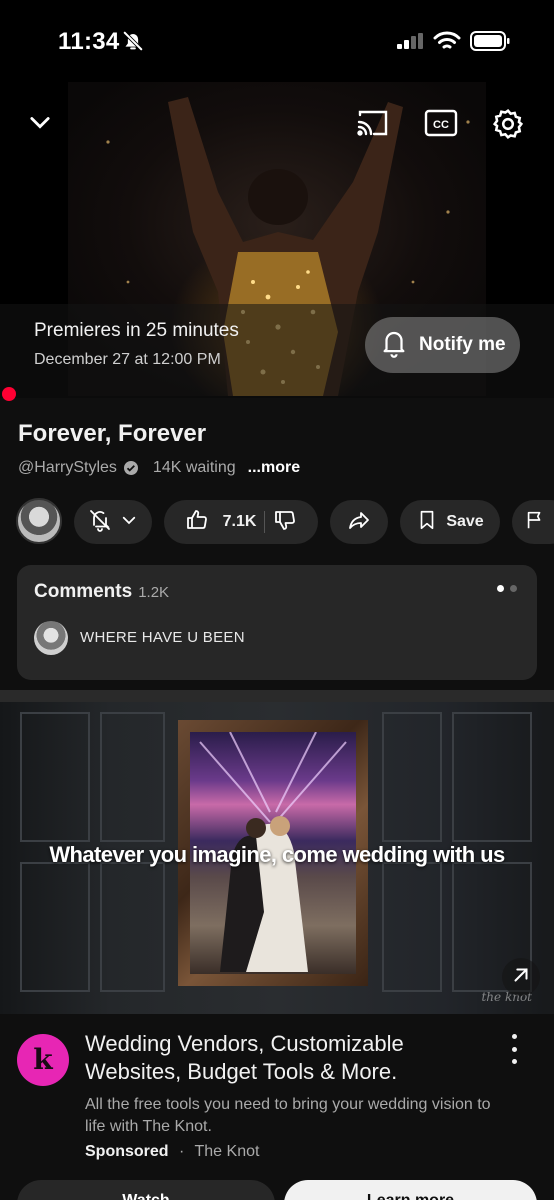 Image resolution: width=554 pixels, height=1200 pixels. Describe the element at coordinates (410, 1190) in the screenshot. I see `ad-learn-more-button: Learn more` at that location.